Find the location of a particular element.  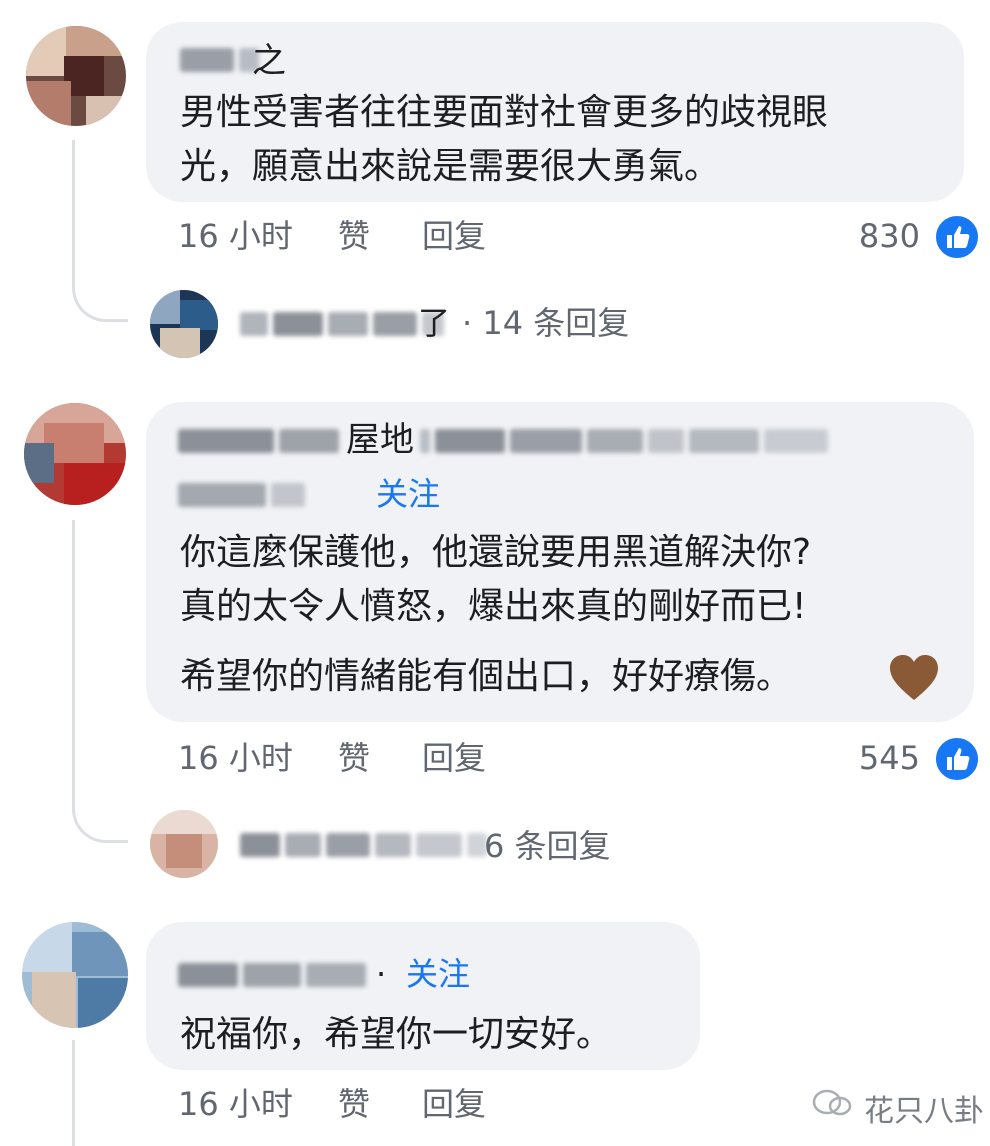

comment-text-line: 祝福你，希望你一切安好。 is located at coordinates (396, 1034).